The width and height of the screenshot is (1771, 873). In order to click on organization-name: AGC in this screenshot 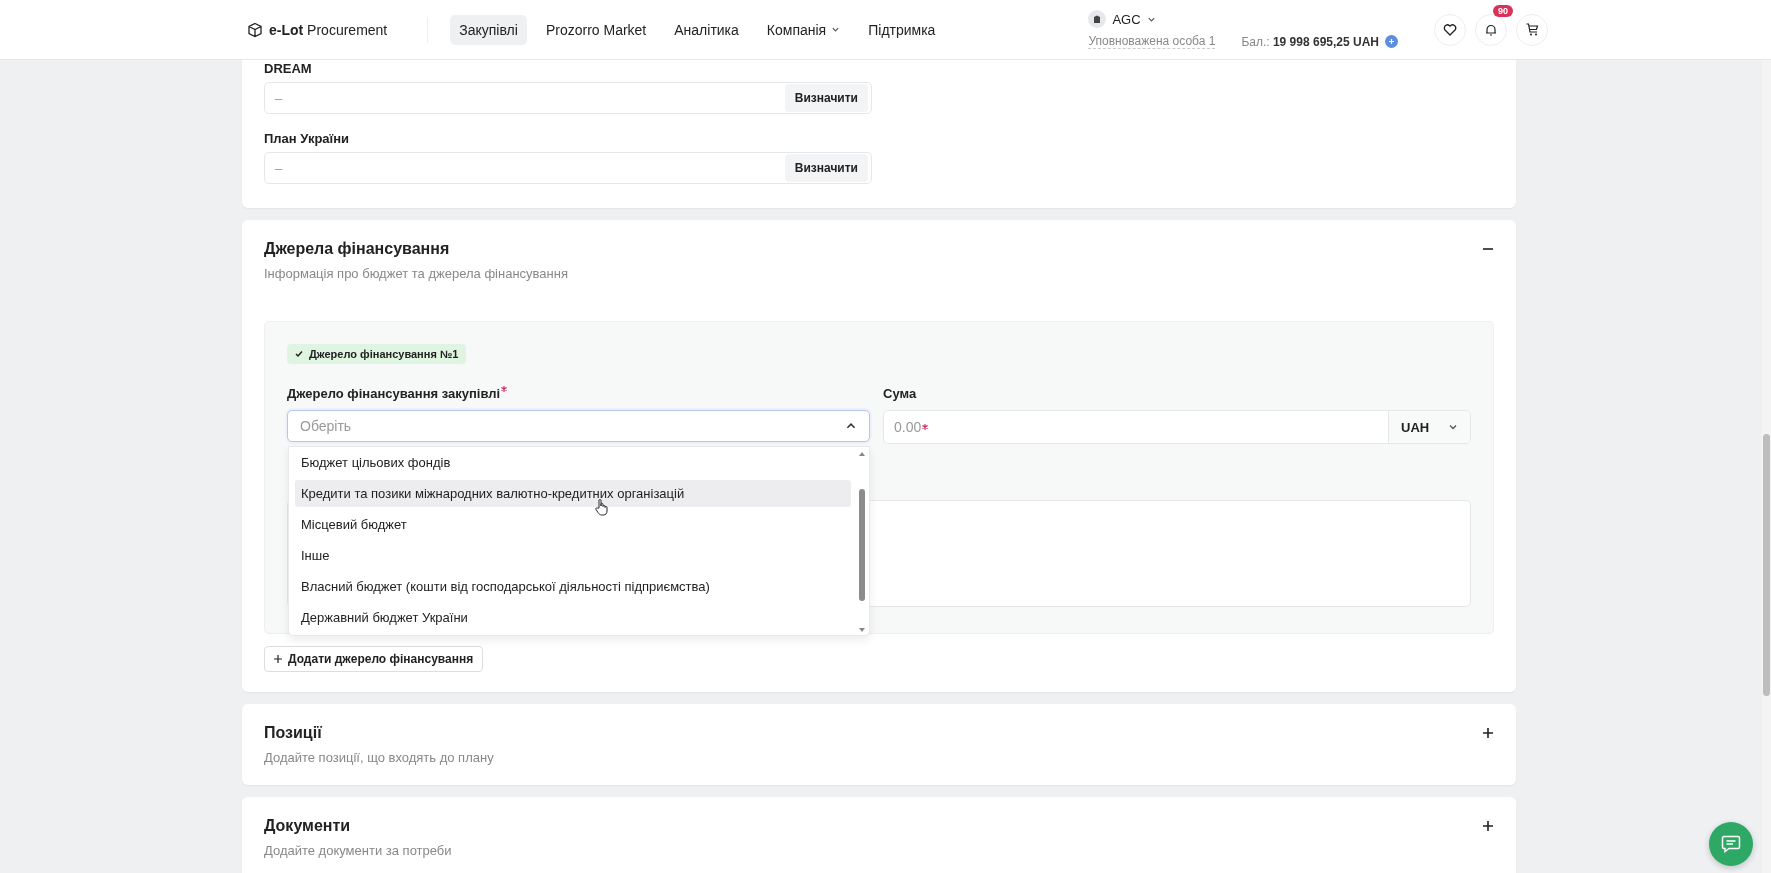, I will do `click(1126, 19)`.